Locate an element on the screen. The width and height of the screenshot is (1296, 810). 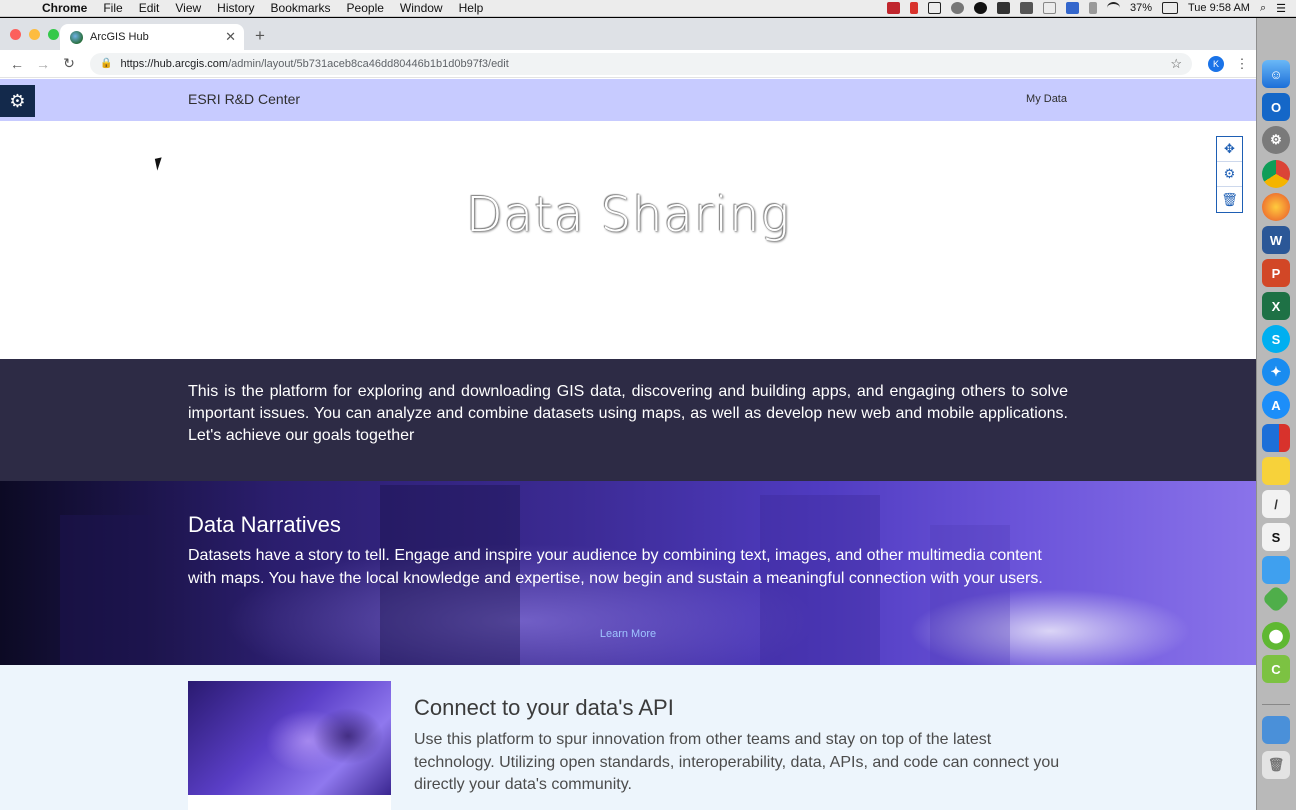
api-title: Connect to your data's API is located at coordinates (544, 707).